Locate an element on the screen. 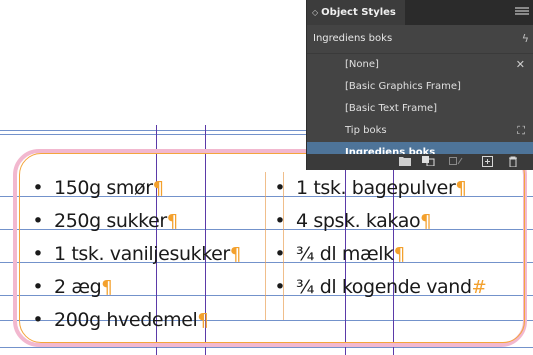 This screenshot has height=355, width=533. list-item: • 150g smør¶ is located at coordinates (134, 188).